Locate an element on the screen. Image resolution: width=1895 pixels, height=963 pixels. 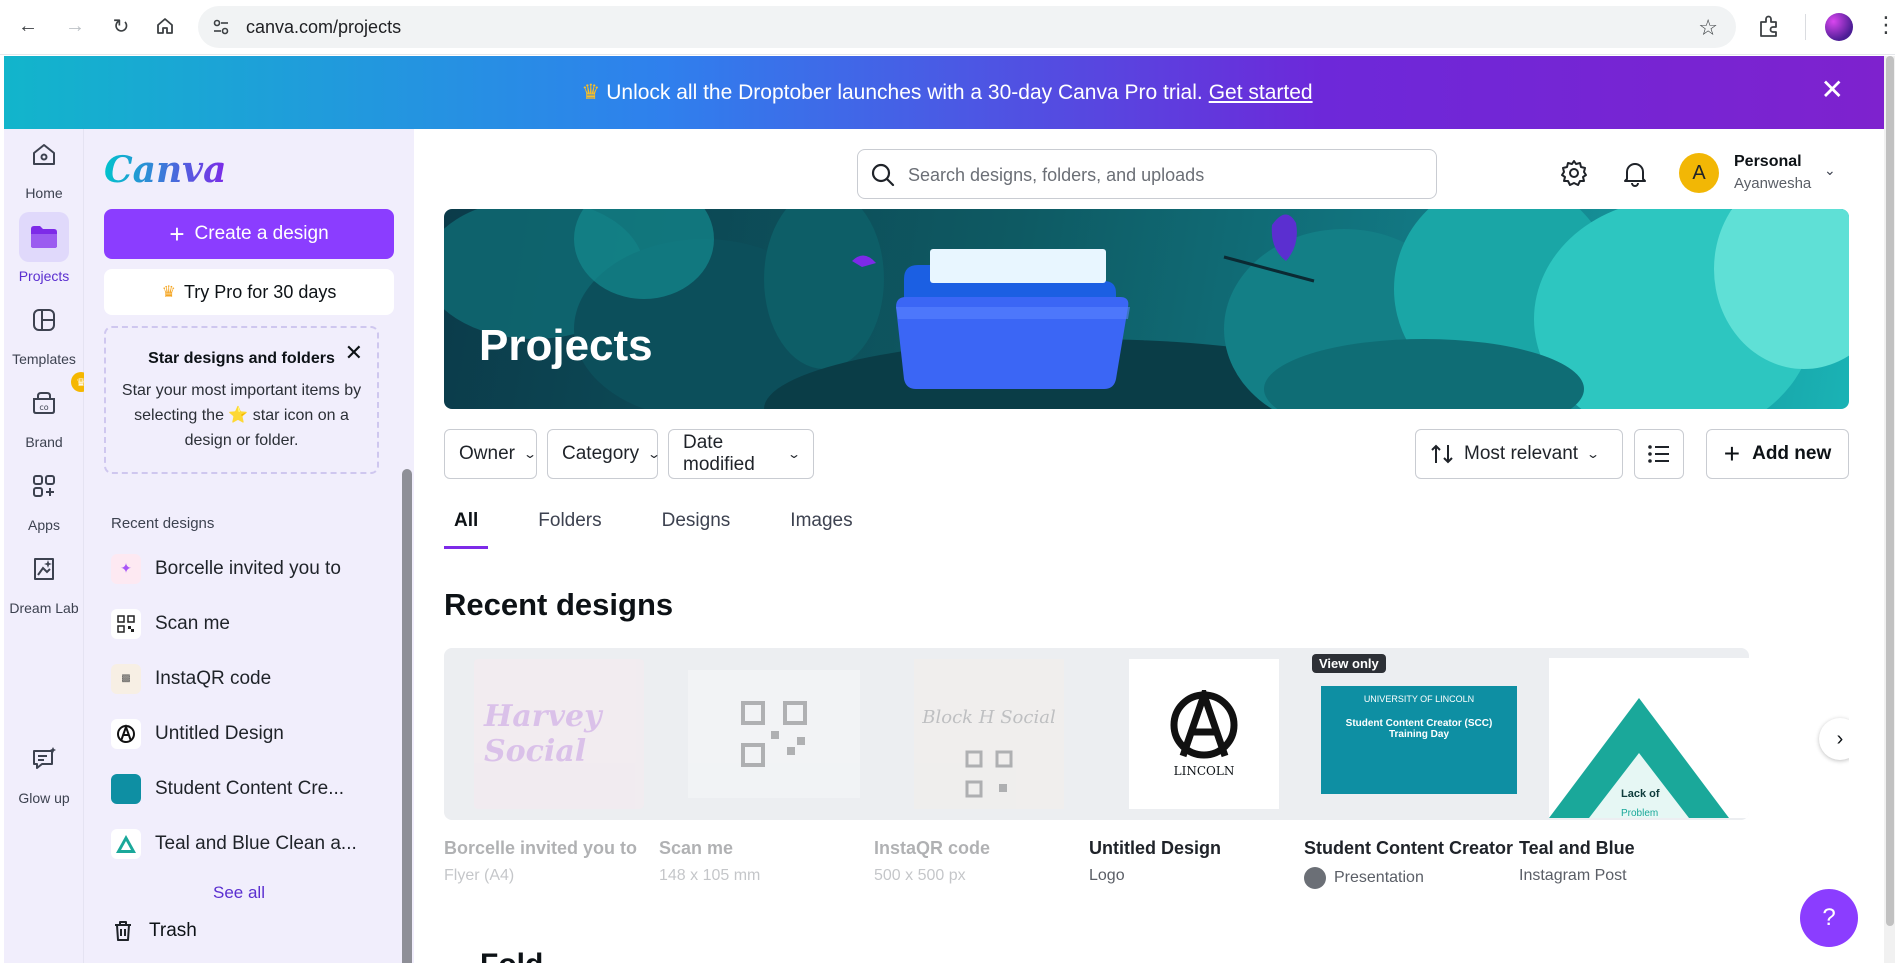
recent-item: Scan me is located at coordinates (246, 623).